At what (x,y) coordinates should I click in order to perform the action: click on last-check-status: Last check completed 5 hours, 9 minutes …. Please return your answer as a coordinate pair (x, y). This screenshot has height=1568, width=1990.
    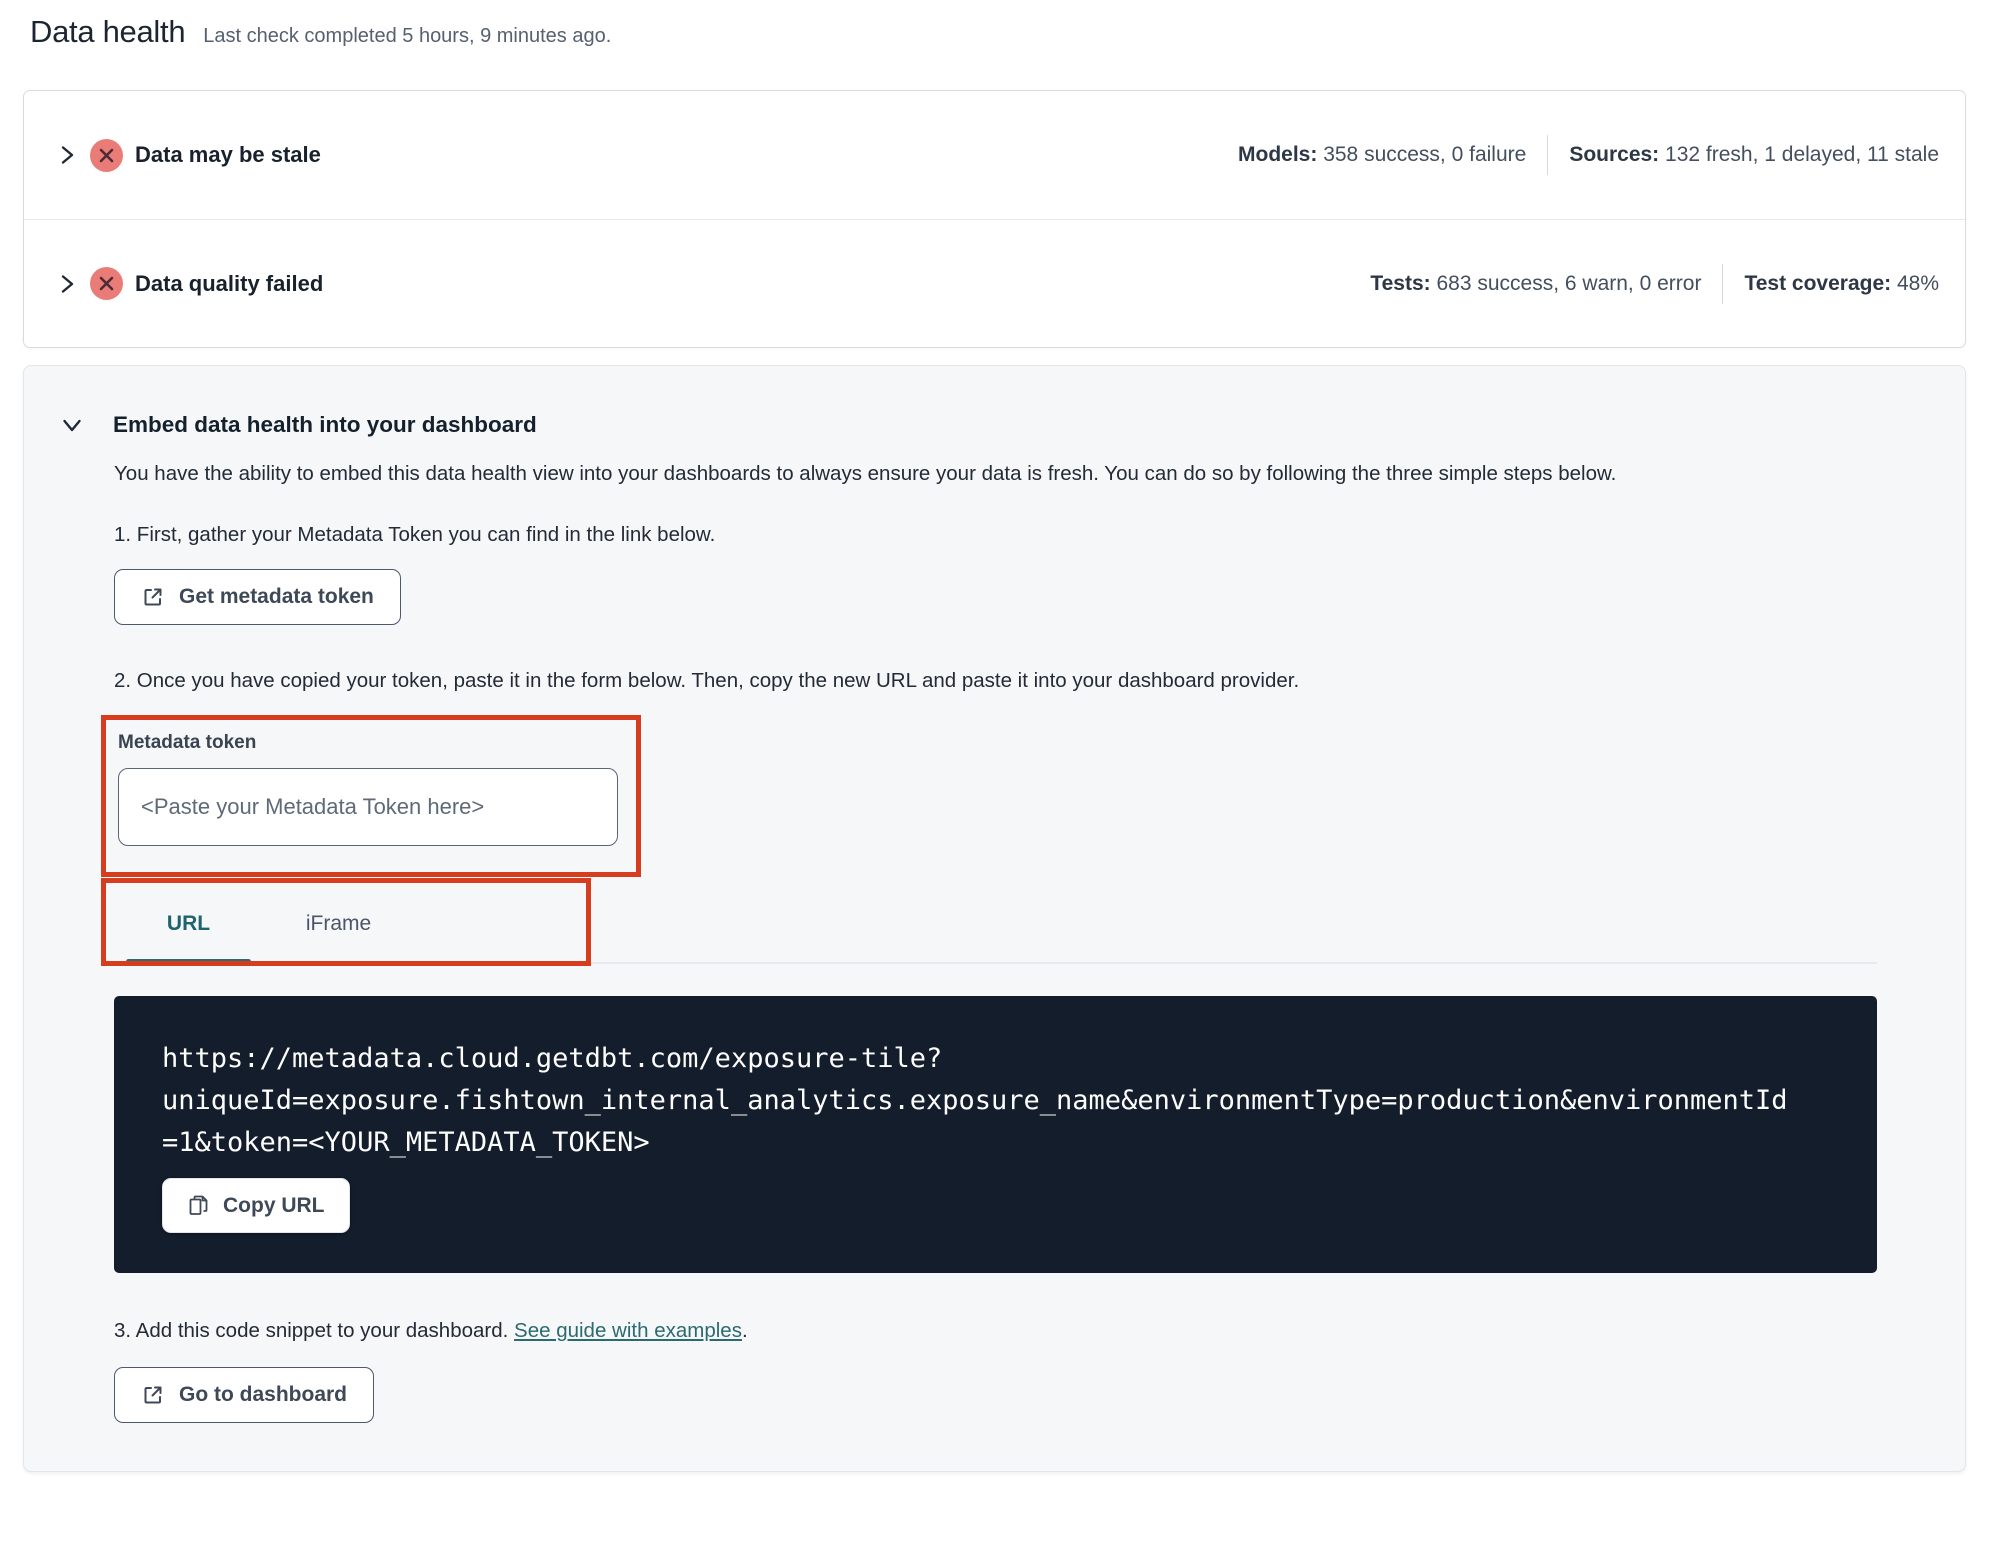
    Looking at the image, I should click on (407, 36).